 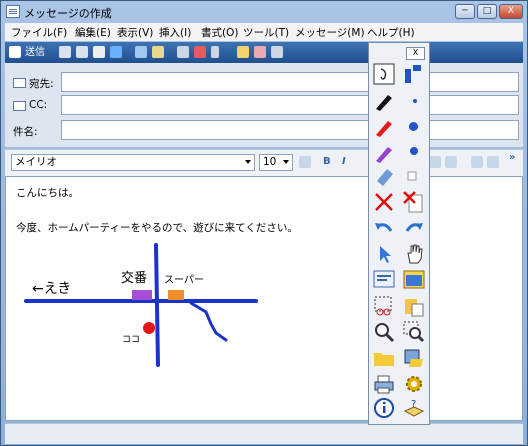 I want to click on settings-icon, so click(x=414, y=384).